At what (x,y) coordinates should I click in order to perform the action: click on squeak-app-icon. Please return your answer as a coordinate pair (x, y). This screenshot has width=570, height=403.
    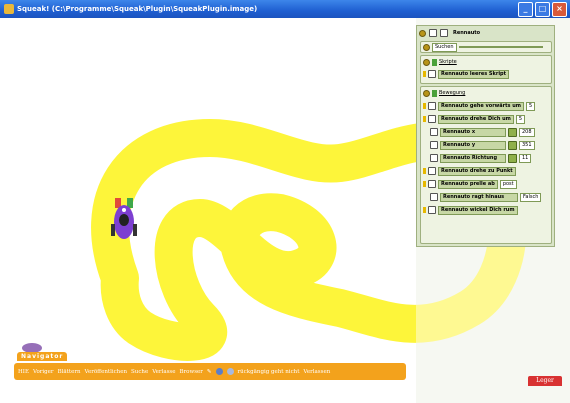
    Looking at the image, I should click on (9, 9).